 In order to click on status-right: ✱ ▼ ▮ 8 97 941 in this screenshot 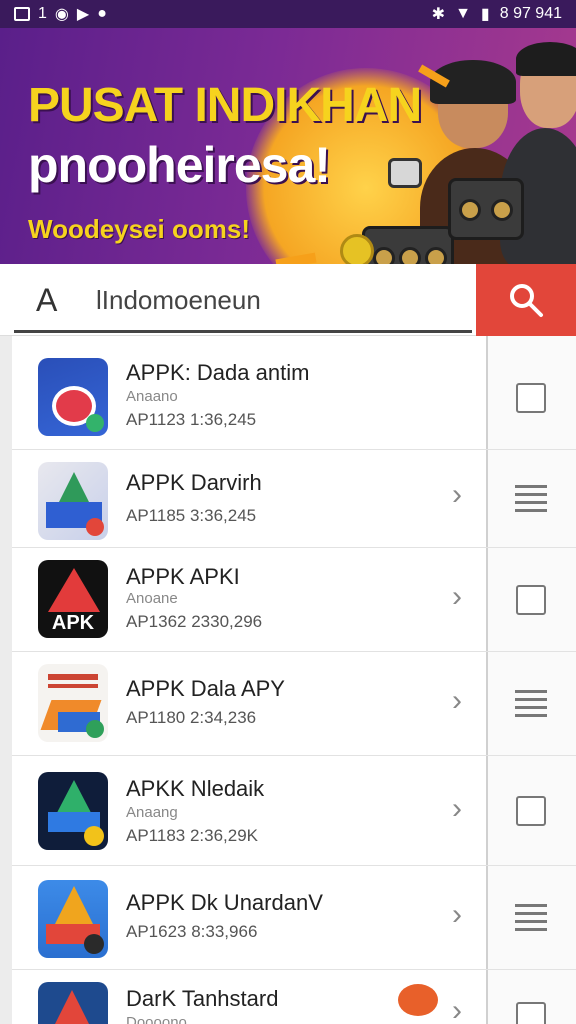, I will do `click(497, 14)`.